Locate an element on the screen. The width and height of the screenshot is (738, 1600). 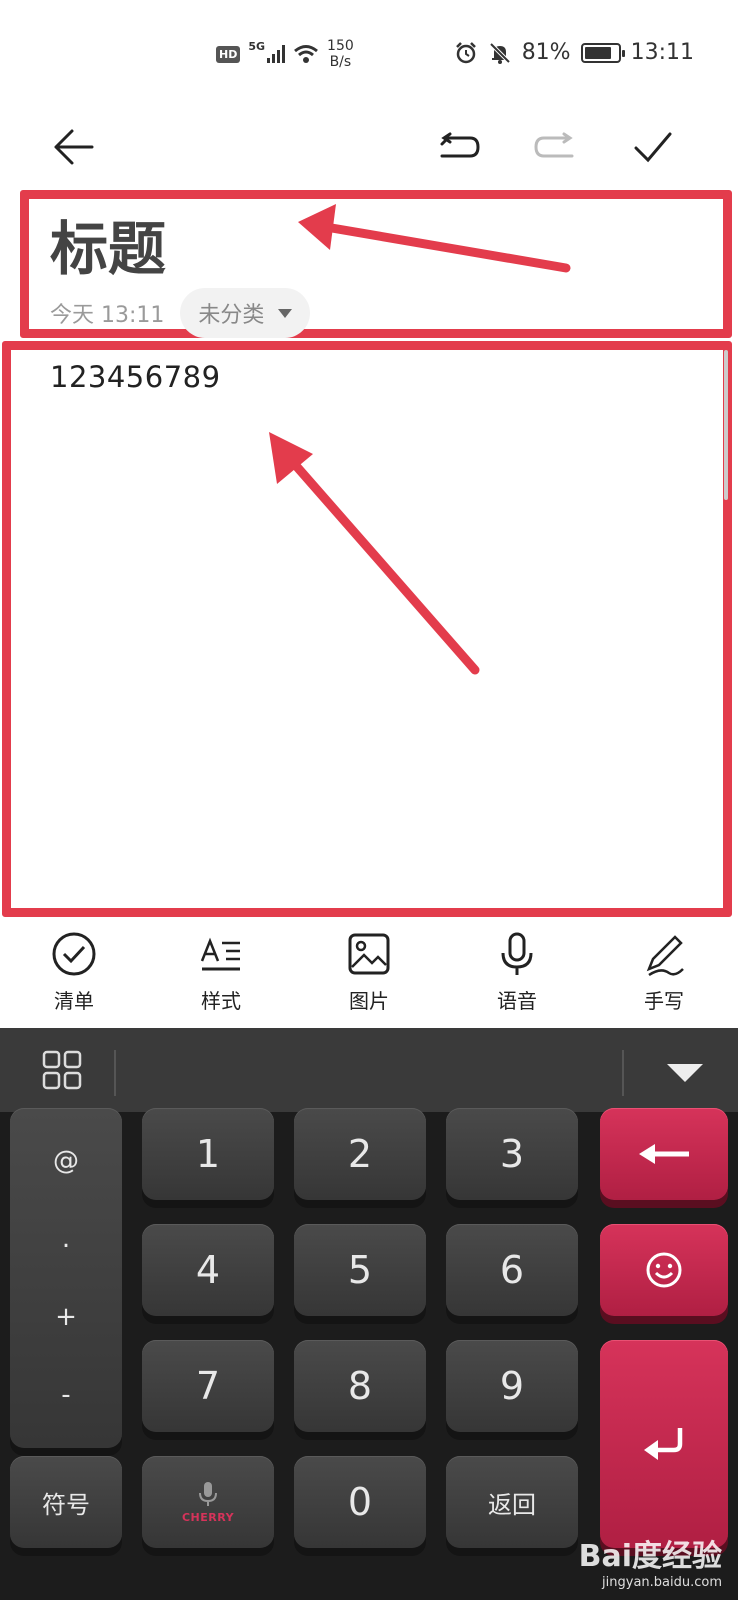
emoji-key is located at coordinates (664, 1270).